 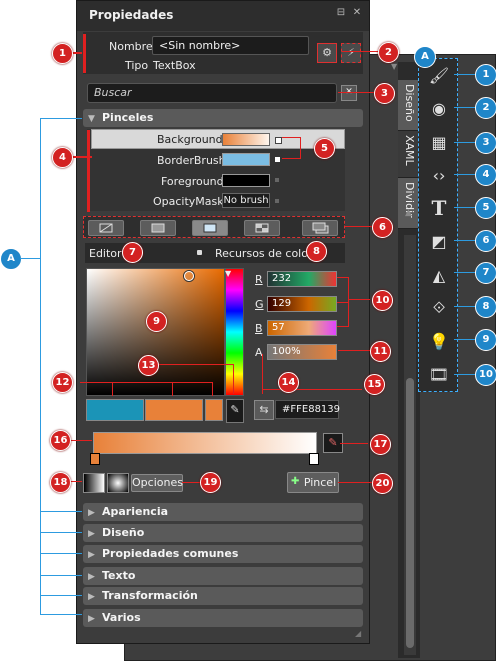 What do you see at coordinates (246, 139) in the screenshot?
I see `background-swatch` at bounding box center [246, 139].